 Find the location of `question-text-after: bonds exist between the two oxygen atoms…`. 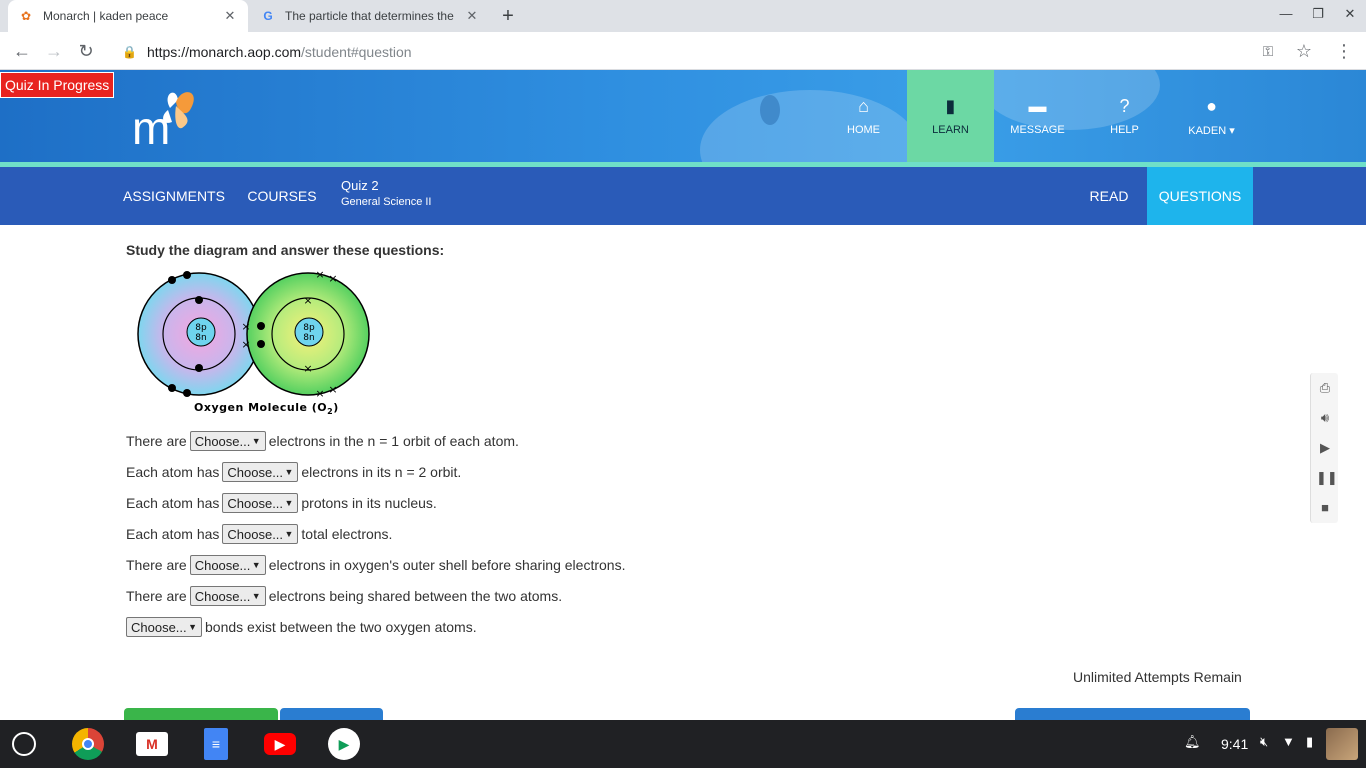

question-text-after: bonds exist between the two oxygen atoms… is located at coordinates (341, 627).